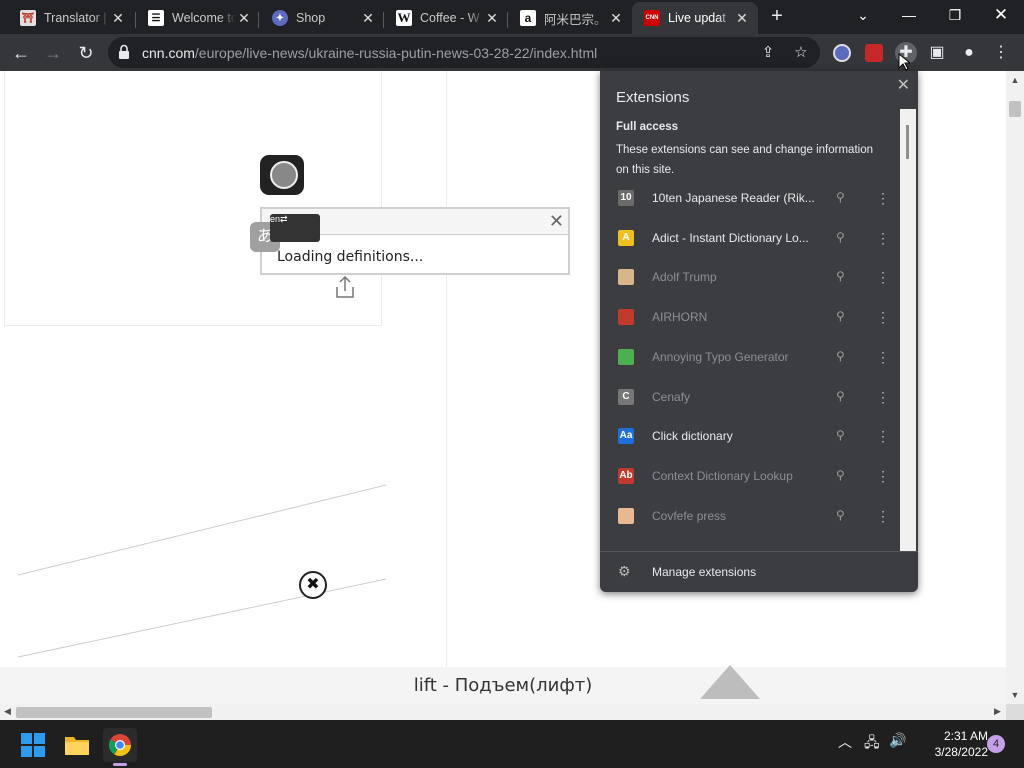  What do you see at coordinates (750, 317) in the screenshot?
I see `extension-item: AIRHORN ⚲ ⋮` at bounding box center [750, 317].